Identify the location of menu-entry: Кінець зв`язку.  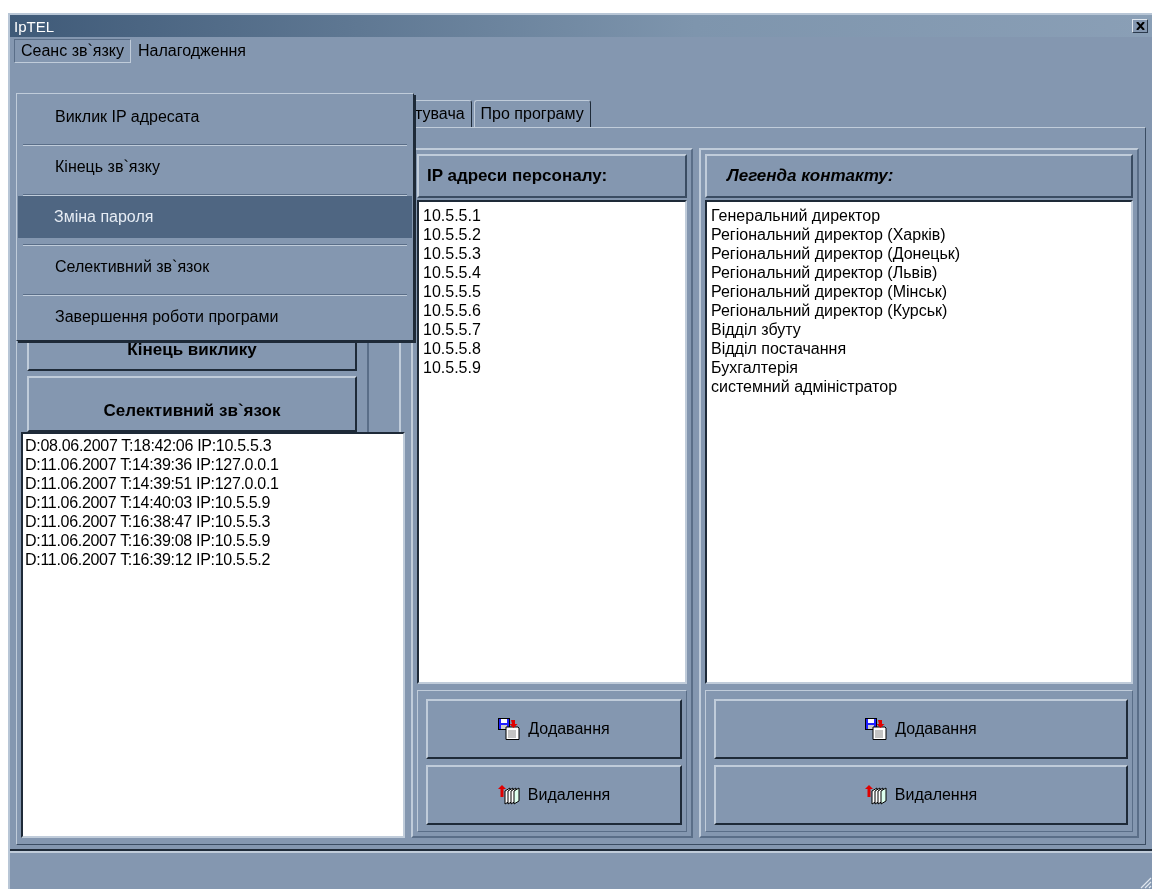
(215, 167).